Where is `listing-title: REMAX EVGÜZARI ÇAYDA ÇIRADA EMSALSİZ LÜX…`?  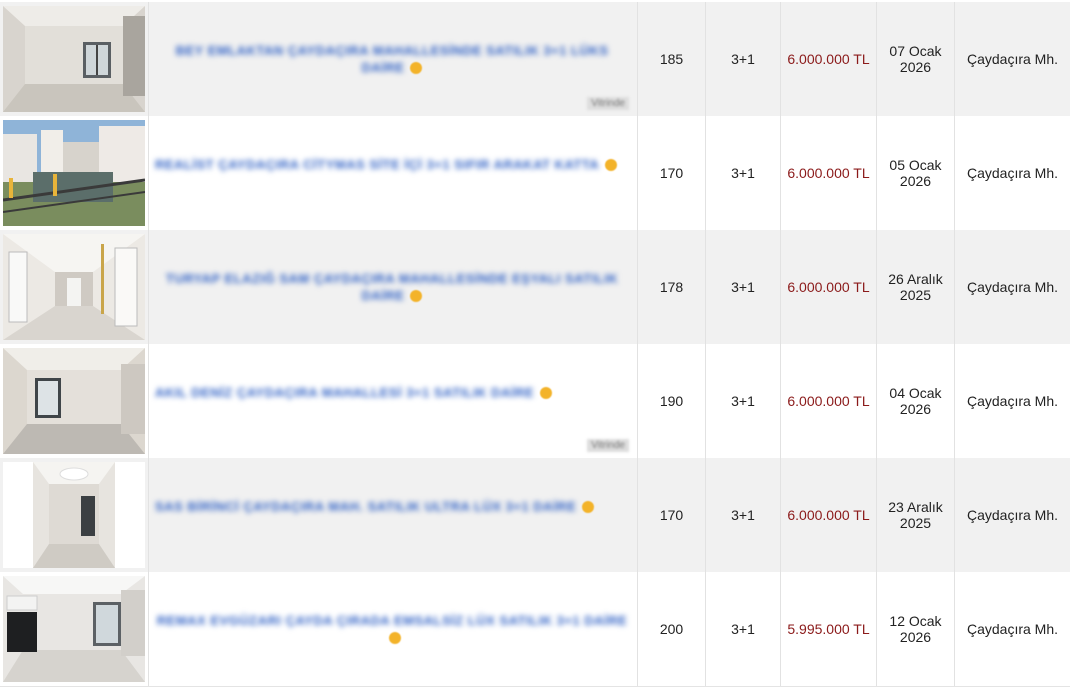
listing-title: REMAX EVGÜZARI ÇAYDA ÇIRADA EMSALSİZ LÜX… is located at coordinates (392, 620).